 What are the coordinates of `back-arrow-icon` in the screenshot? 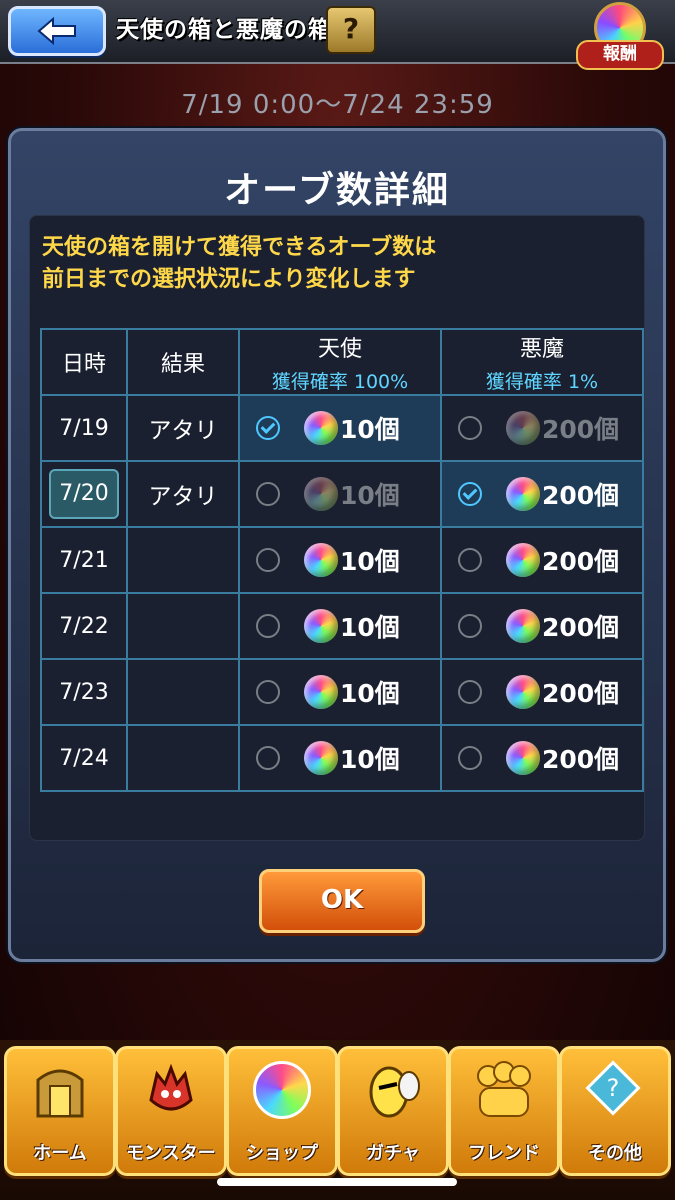 It's located at (56, 31).